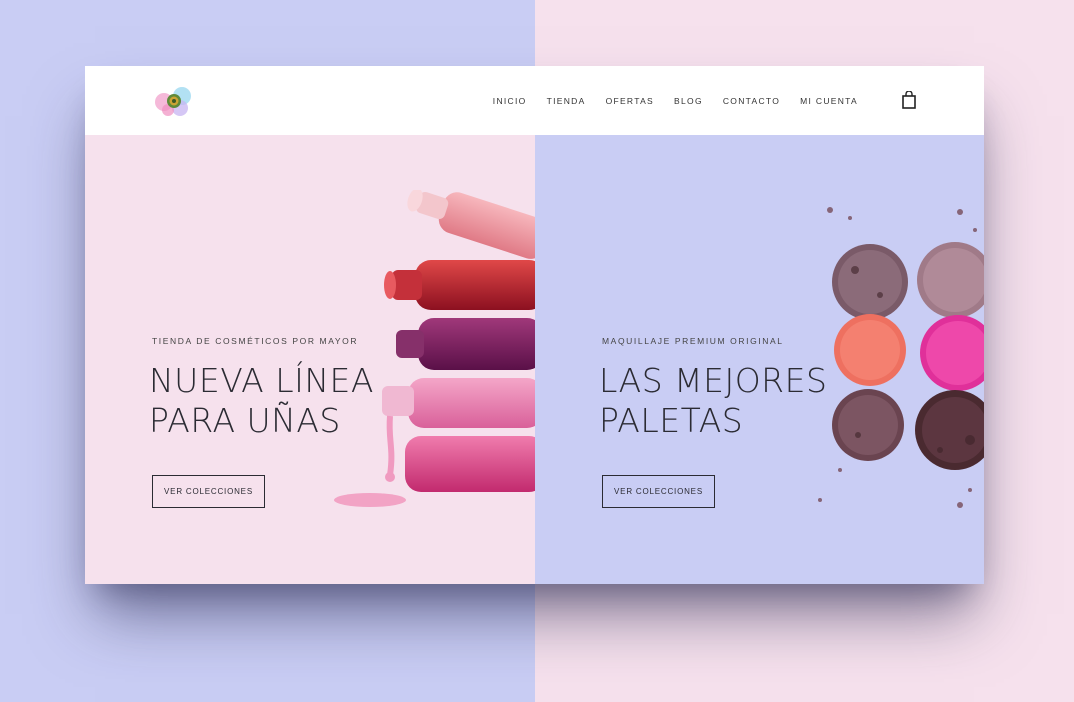 Image resolution: width=1074 pixels, height=702 pixels. I want to click on right-collections-button: VER COLECCIONES, so click(658, 491).